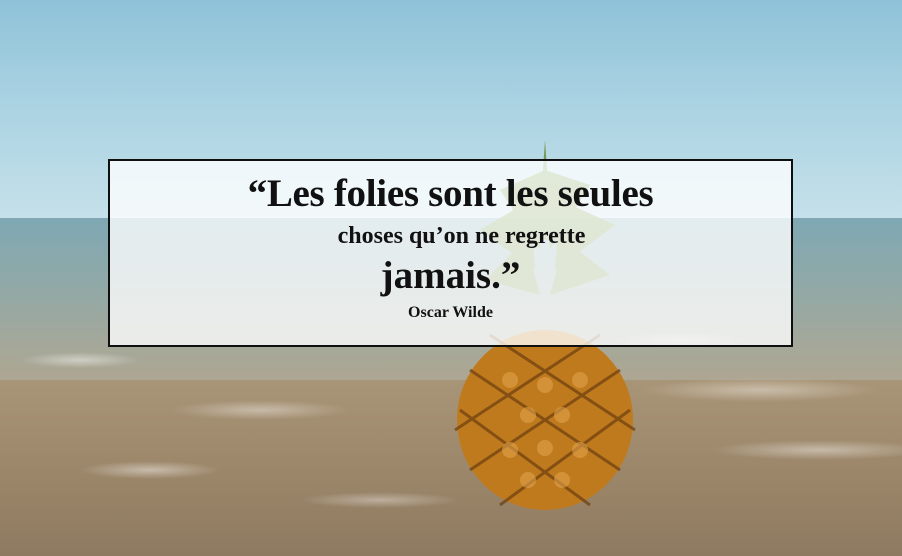 The height and width of the screenshot is (556, 902). Describe the element at coordinates (450, 275) in the screenshot. I see `quote-line-3: jamais.”` at that location.